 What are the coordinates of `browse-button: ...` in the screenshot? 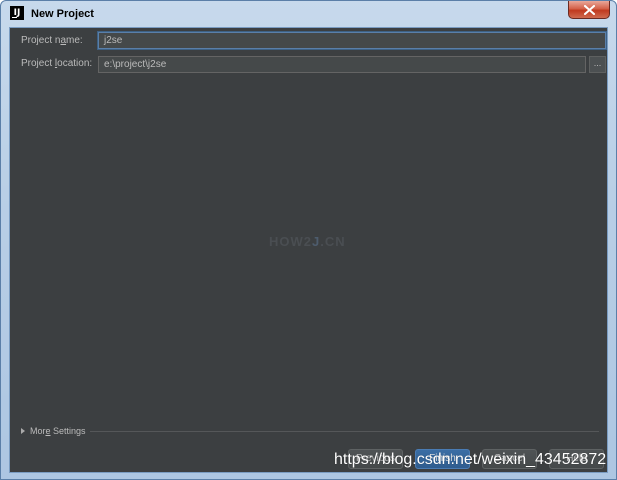 It's located at (597, 64).